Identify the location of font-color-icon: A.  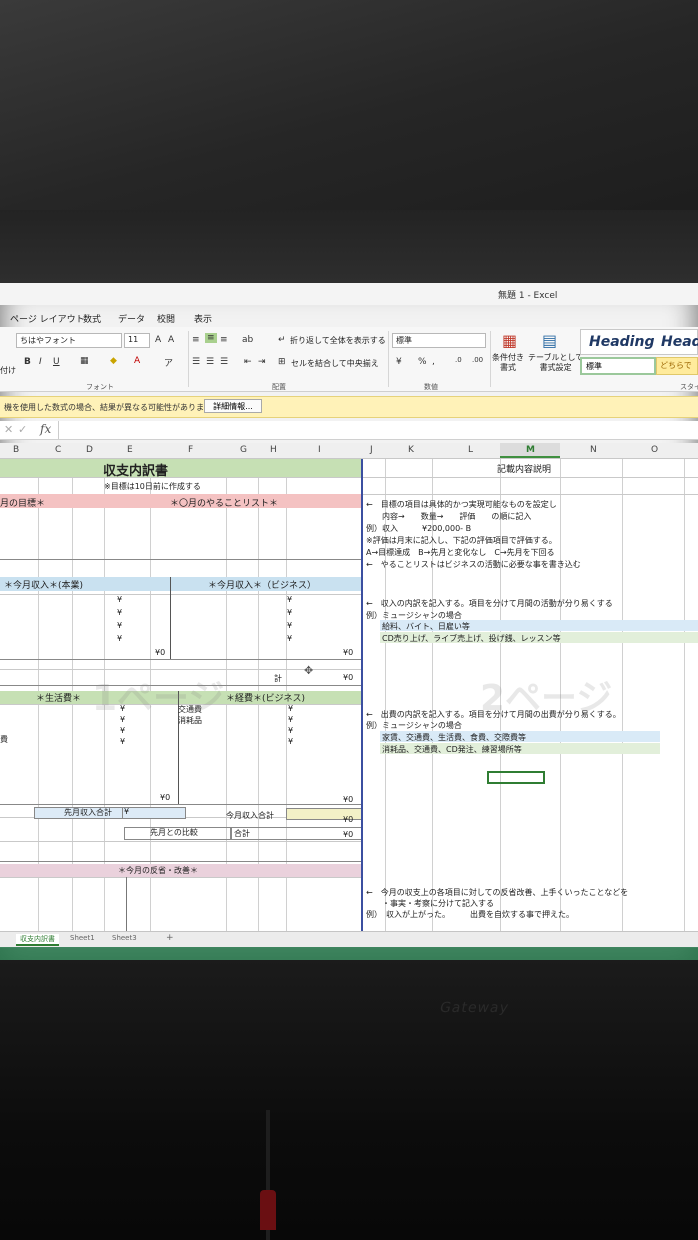
(137, 361).